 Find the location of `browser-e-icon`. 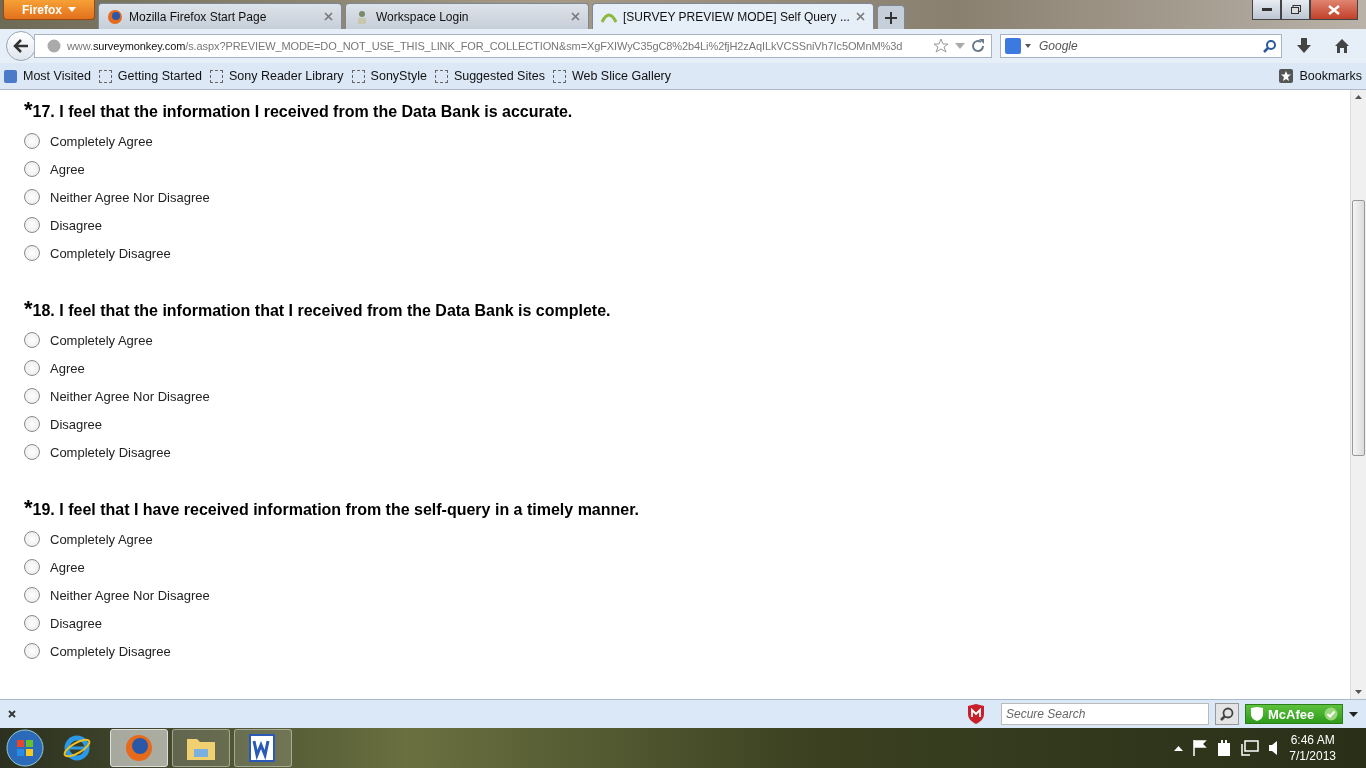

browser-e-icon is located at coordinates (77, 748).